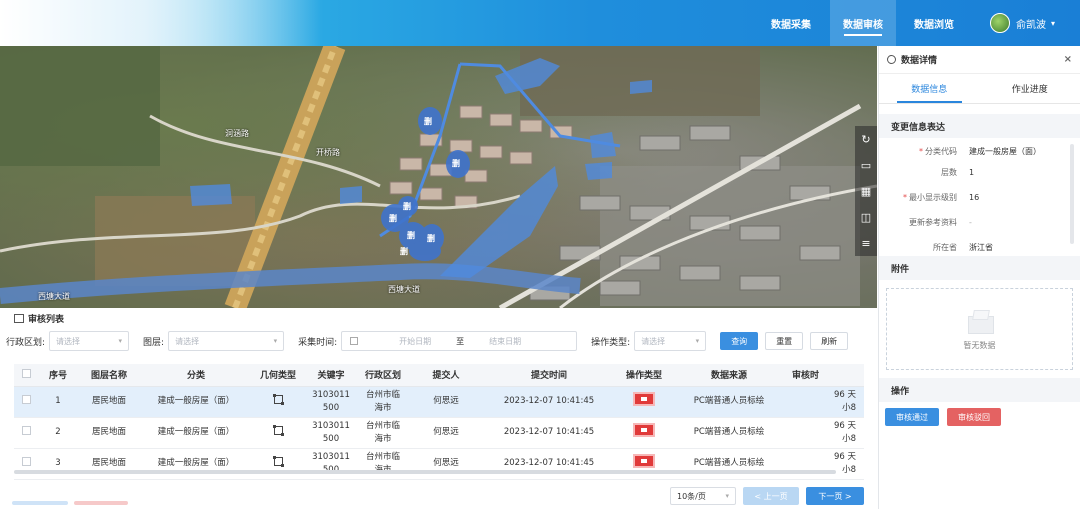  What do you see at coordinates (1030, 88) in the screenshot?
I see `tab-work-progress: 作业进度` at bounding box center [1030, 88].